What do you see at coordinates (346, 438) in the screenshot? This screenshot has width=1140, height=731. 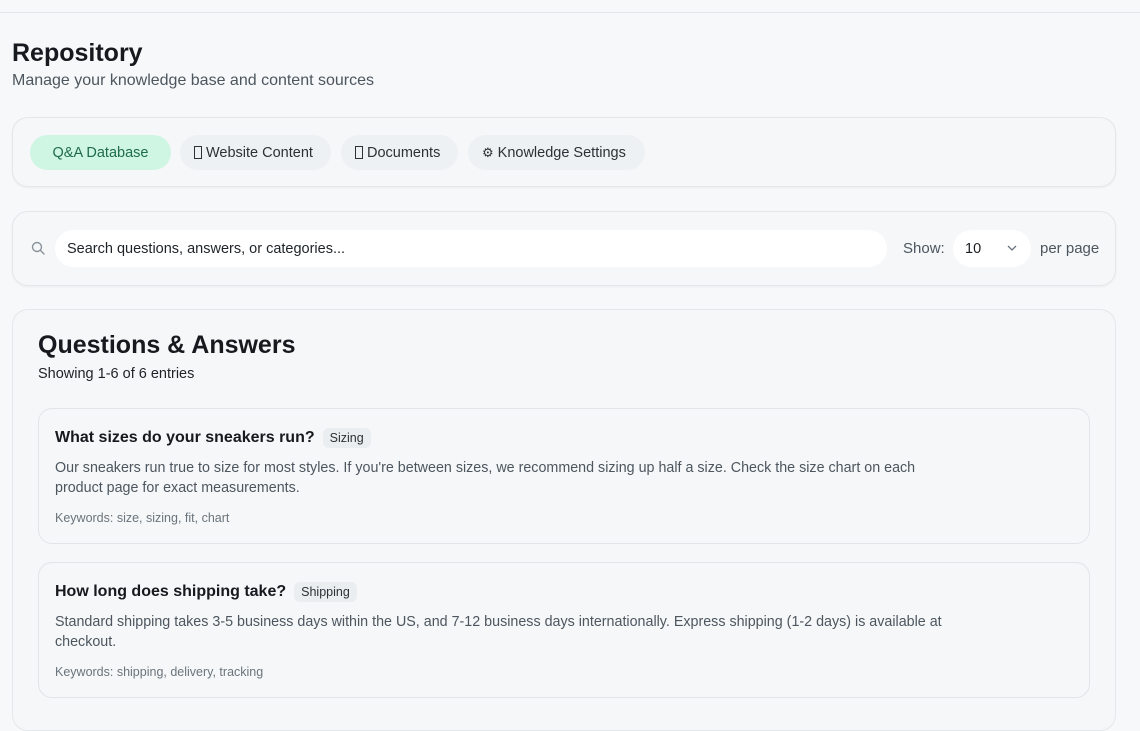 I see `category-badge: Sizing` at bounding box center [346, 438].